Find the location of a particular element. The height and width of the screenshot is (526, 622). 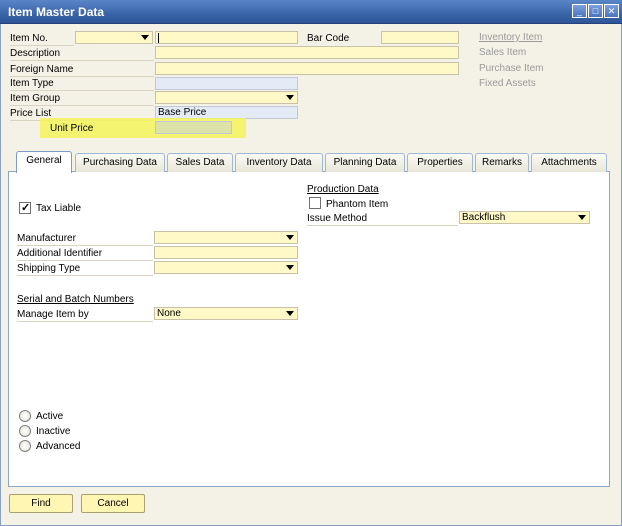

shipping-type-label: Shipping Type is located at coordinates (49, 268).